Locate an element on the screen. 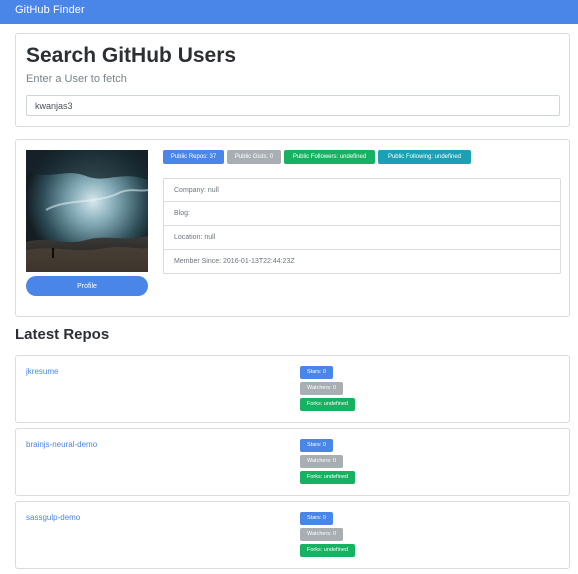  navbar: GitHub Finder is located at coordinates (289, 12).